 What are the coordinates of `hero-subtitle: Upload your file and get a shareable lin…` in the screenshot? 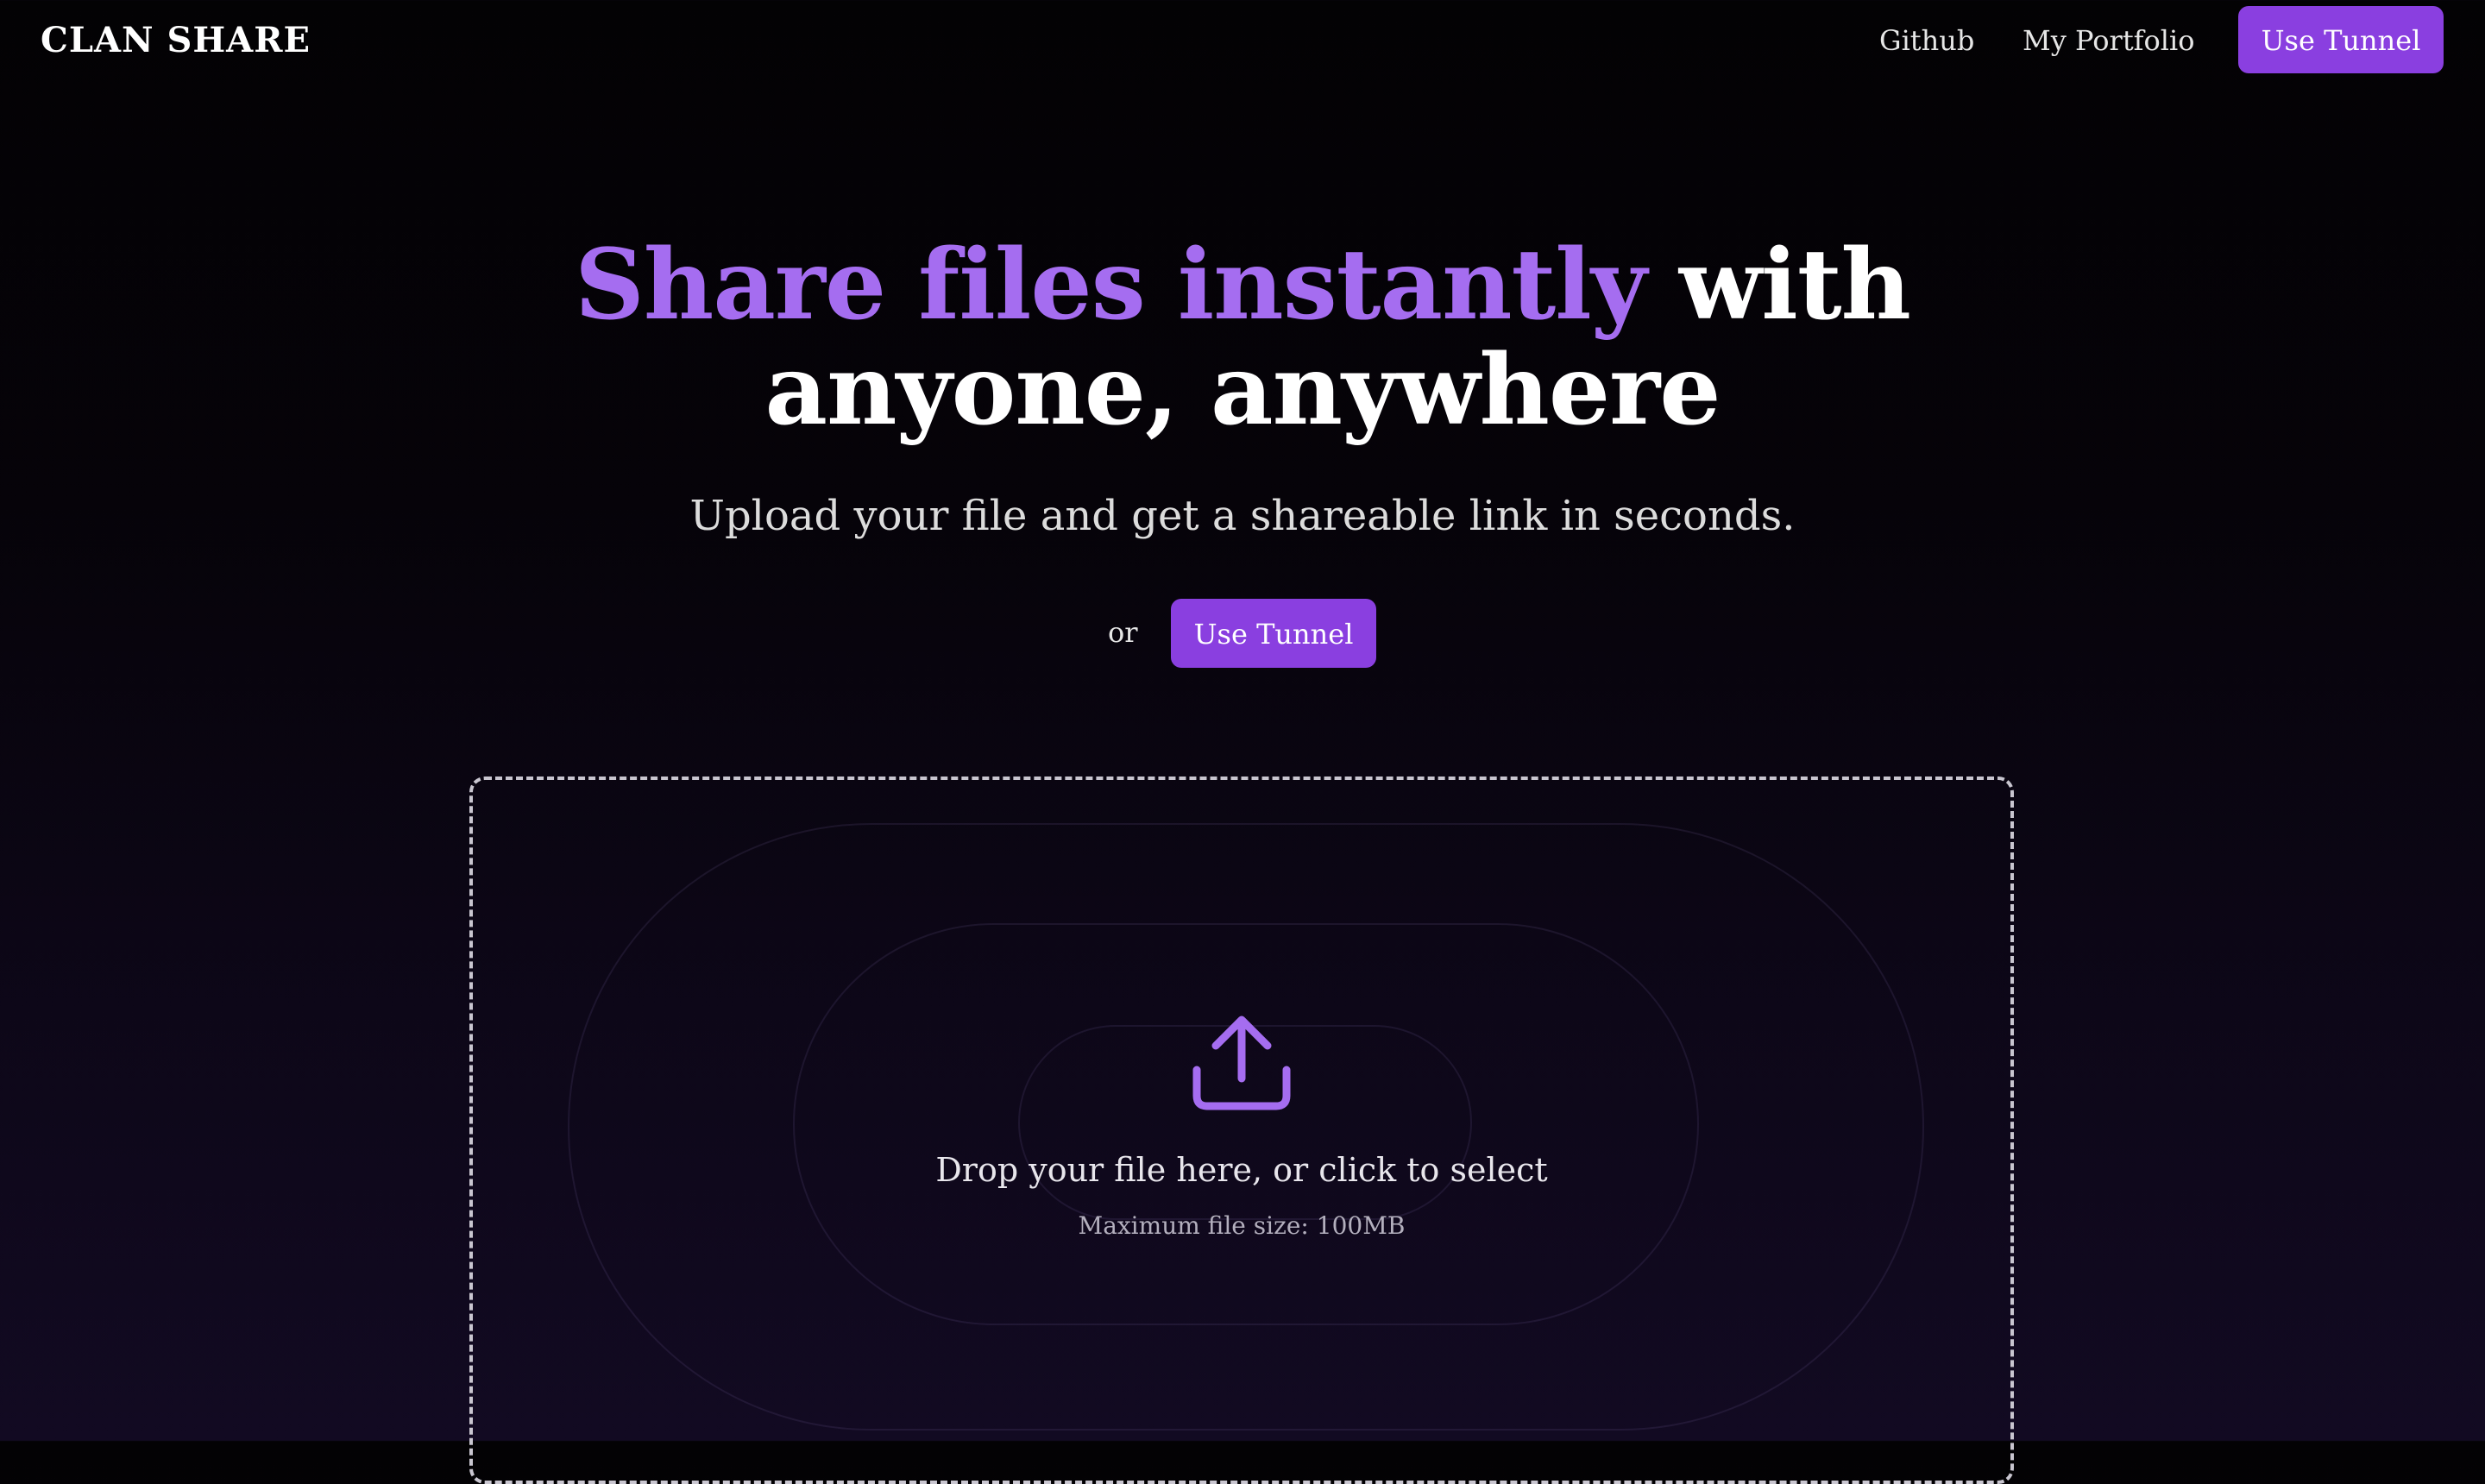 It's located at (1242, 516).